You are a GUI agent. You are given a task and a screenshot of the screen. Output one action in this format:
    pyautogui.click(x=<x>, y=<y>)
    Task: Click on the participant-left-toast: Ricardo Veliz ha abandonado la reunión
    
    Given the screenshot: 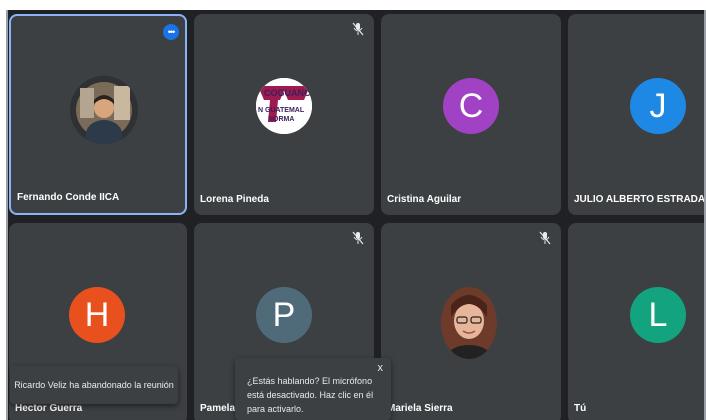 What is the action you would take?
    pyautogui.click(x=94, y=385)
    